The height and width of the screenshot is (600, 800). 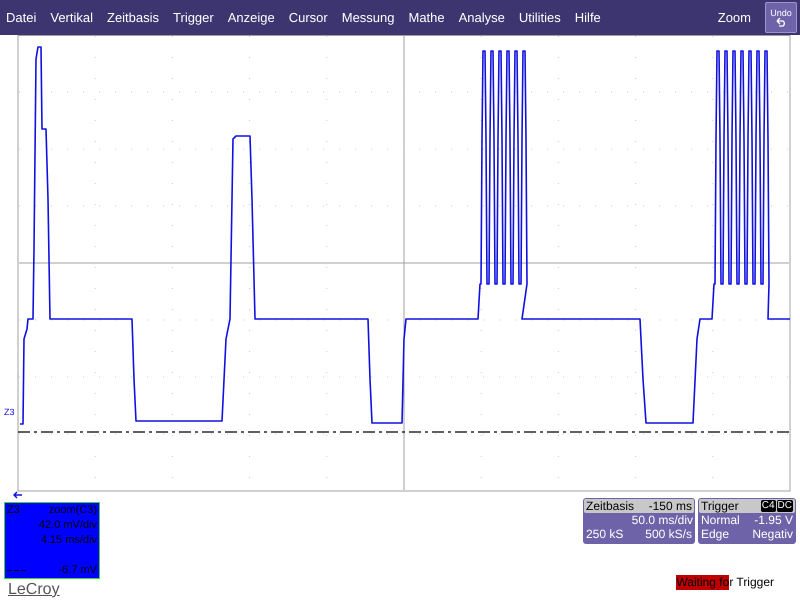 What do you see at coordinates (308, 18) in the screenshot?
I see `menu-item: Cursor` at bounding box center [308, 18].